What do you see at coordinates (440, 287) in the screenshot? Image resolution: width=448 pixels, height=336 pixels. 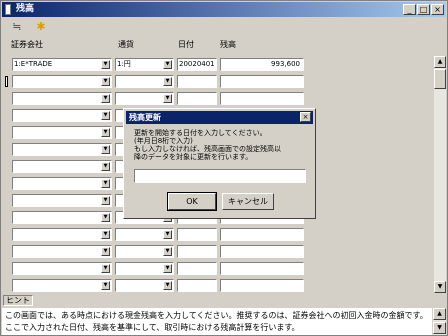 I see `scroll-down-icon: ▼` at bounding box center [440, 287].